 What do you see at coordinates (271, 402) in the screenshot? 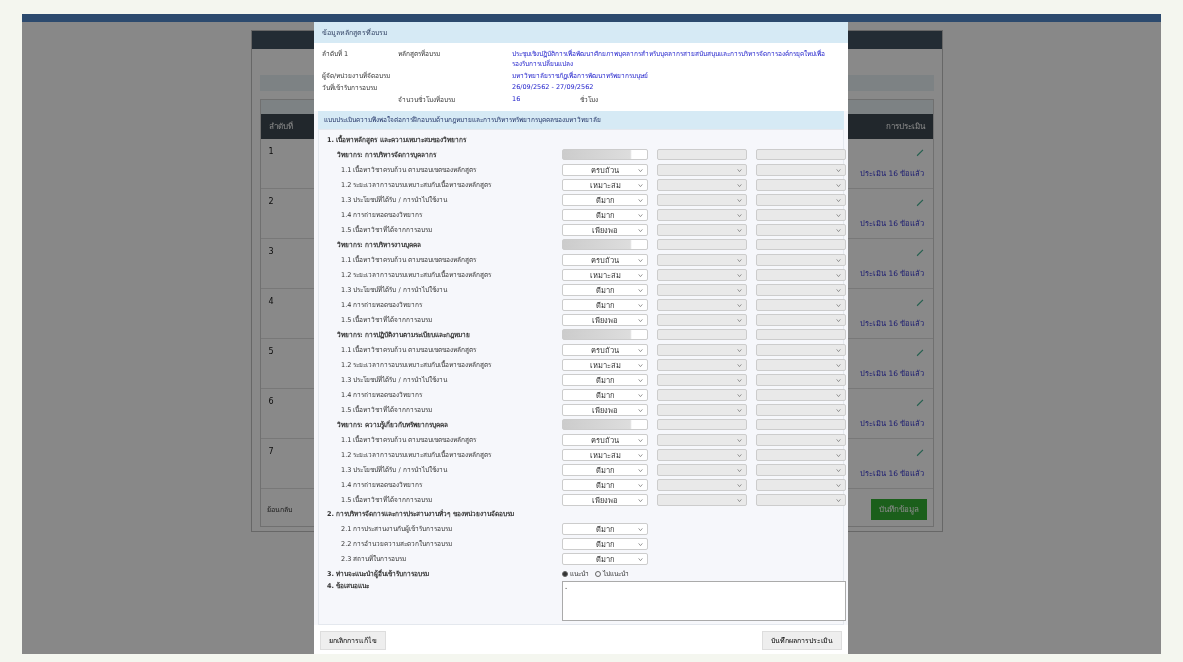
I see `row-number: 6` at bounding box center [271, 402].